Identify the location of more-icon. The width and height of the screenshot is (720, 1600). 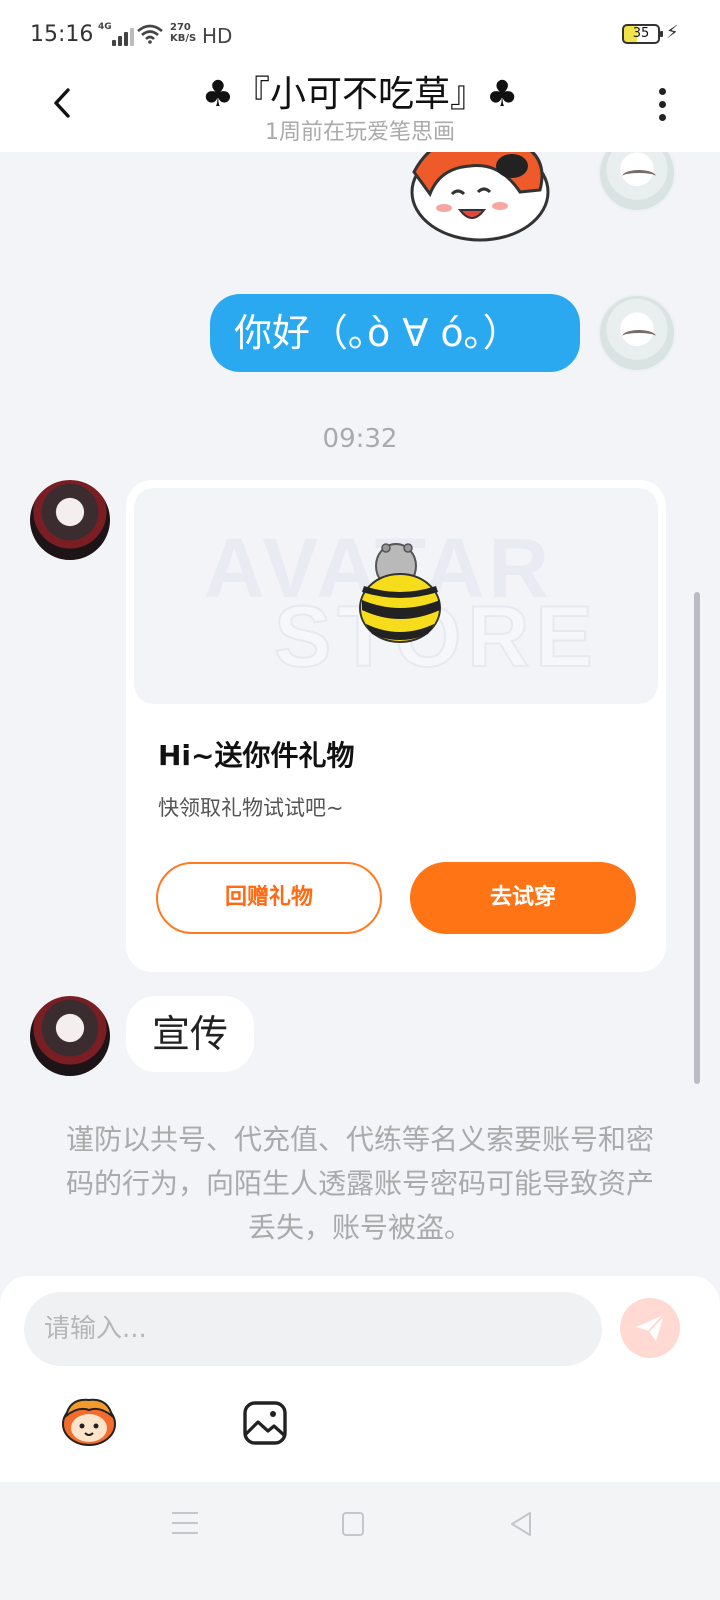
(662, 104).